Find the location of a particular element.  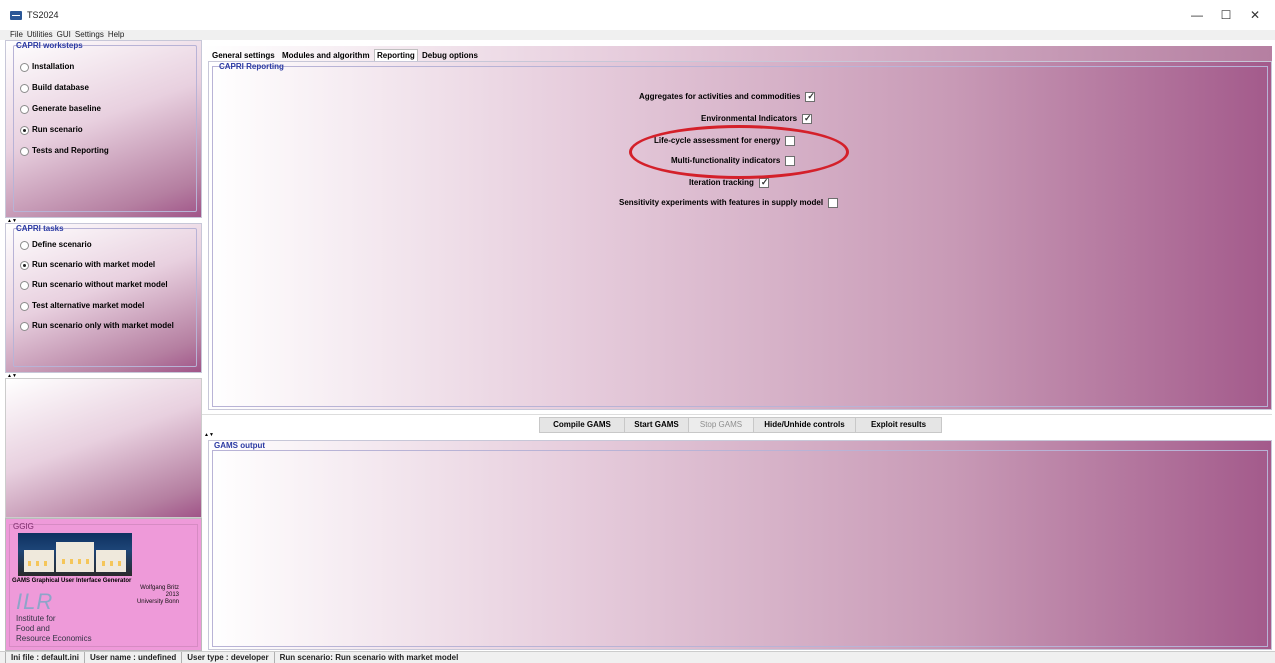

tasks-title: CAPRI tasks is located at coordinates (40, 228).